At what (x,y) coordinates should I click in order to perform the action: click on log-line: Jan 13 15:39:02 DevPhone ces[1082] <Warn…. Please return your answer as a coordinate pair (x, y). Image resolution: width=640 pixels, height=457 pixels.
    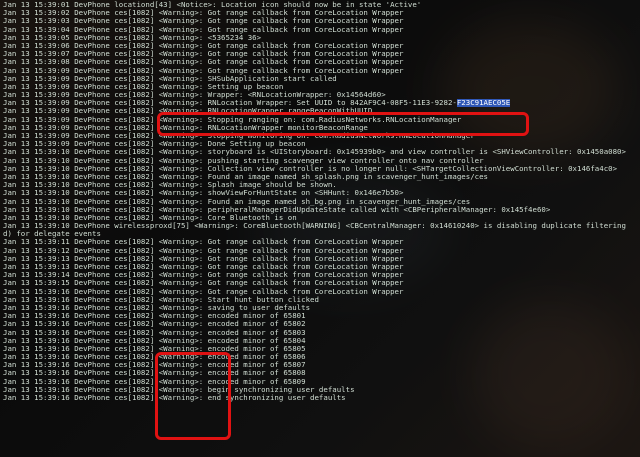
    Looking at the image, I should click on (321, 13).